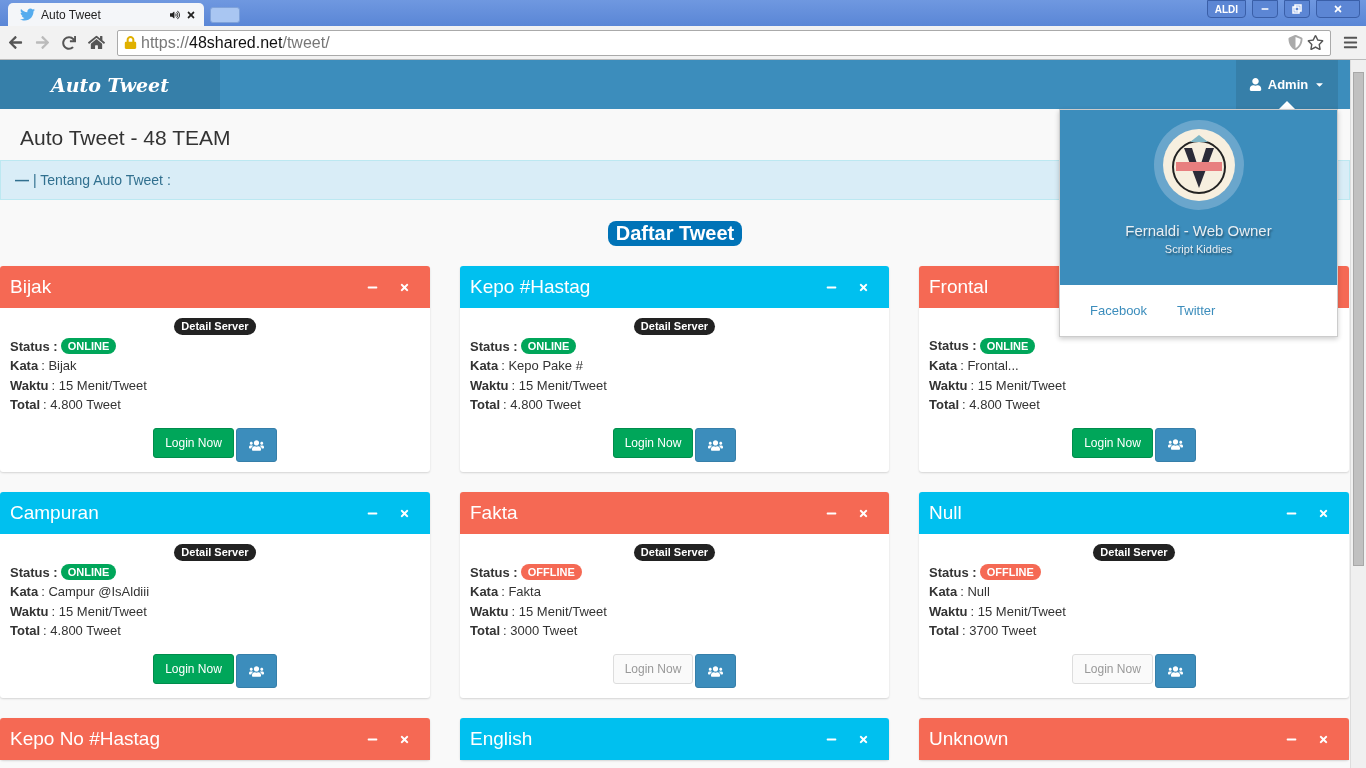  What do you see at coordinates (96, 42) in the screenshot?
I see `home-icon` at bounding box center [96, 42].